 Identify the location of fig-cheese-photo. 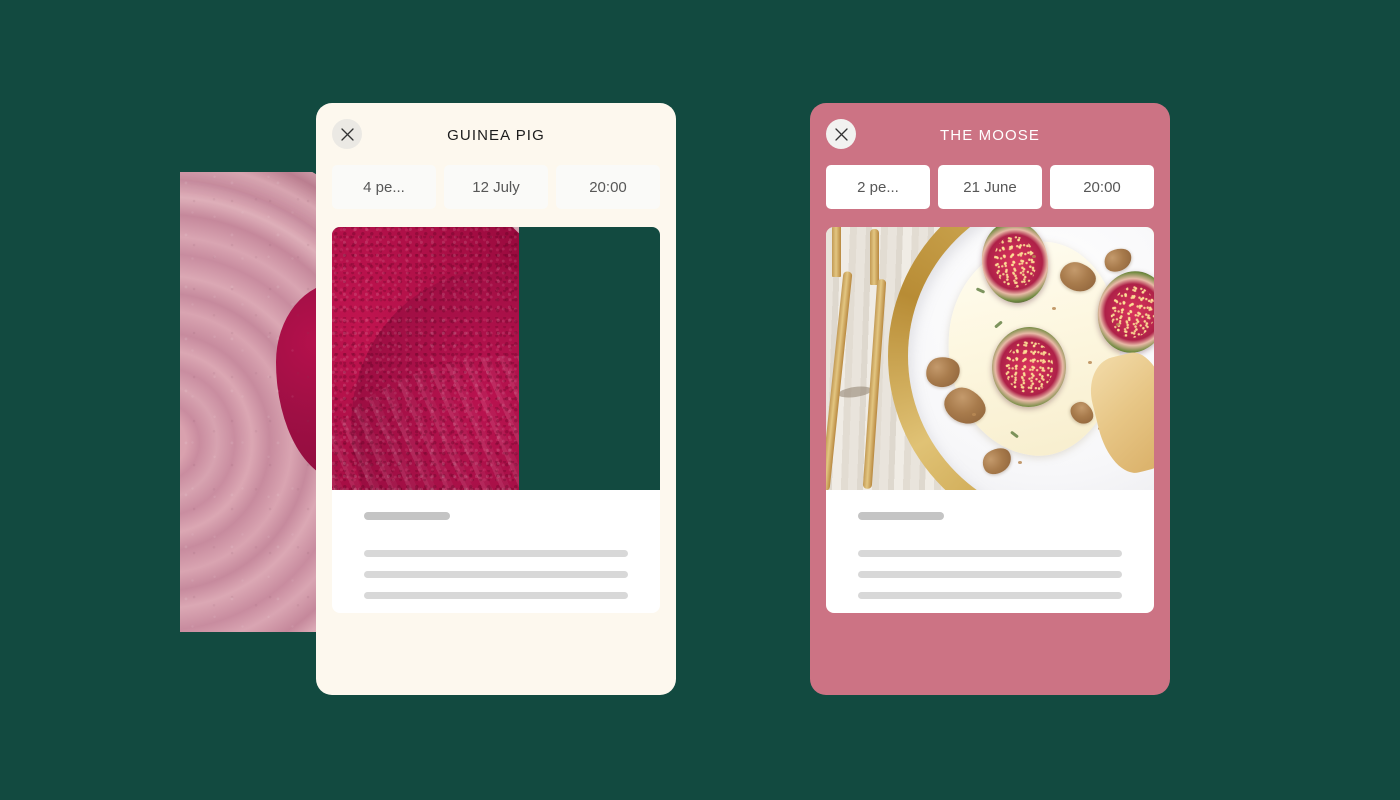
(990, 358).